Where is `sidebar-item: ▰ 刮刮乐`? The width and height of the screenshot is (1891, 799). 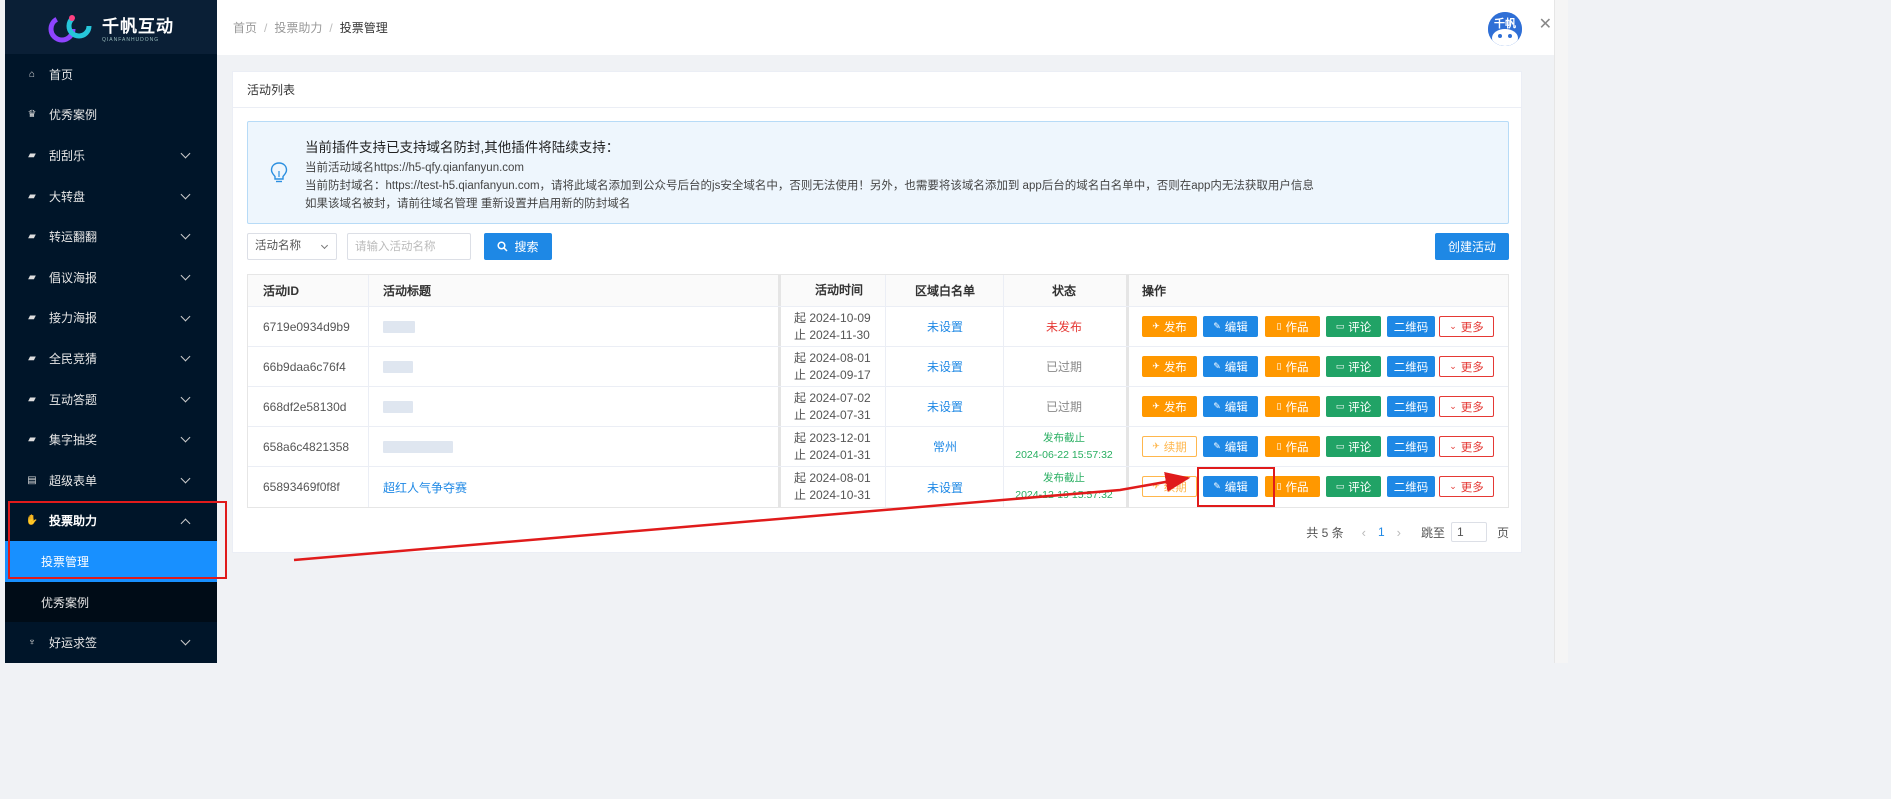 sidebar-item: ▰ 刮刮乐 is located at coordinates (111, 155).